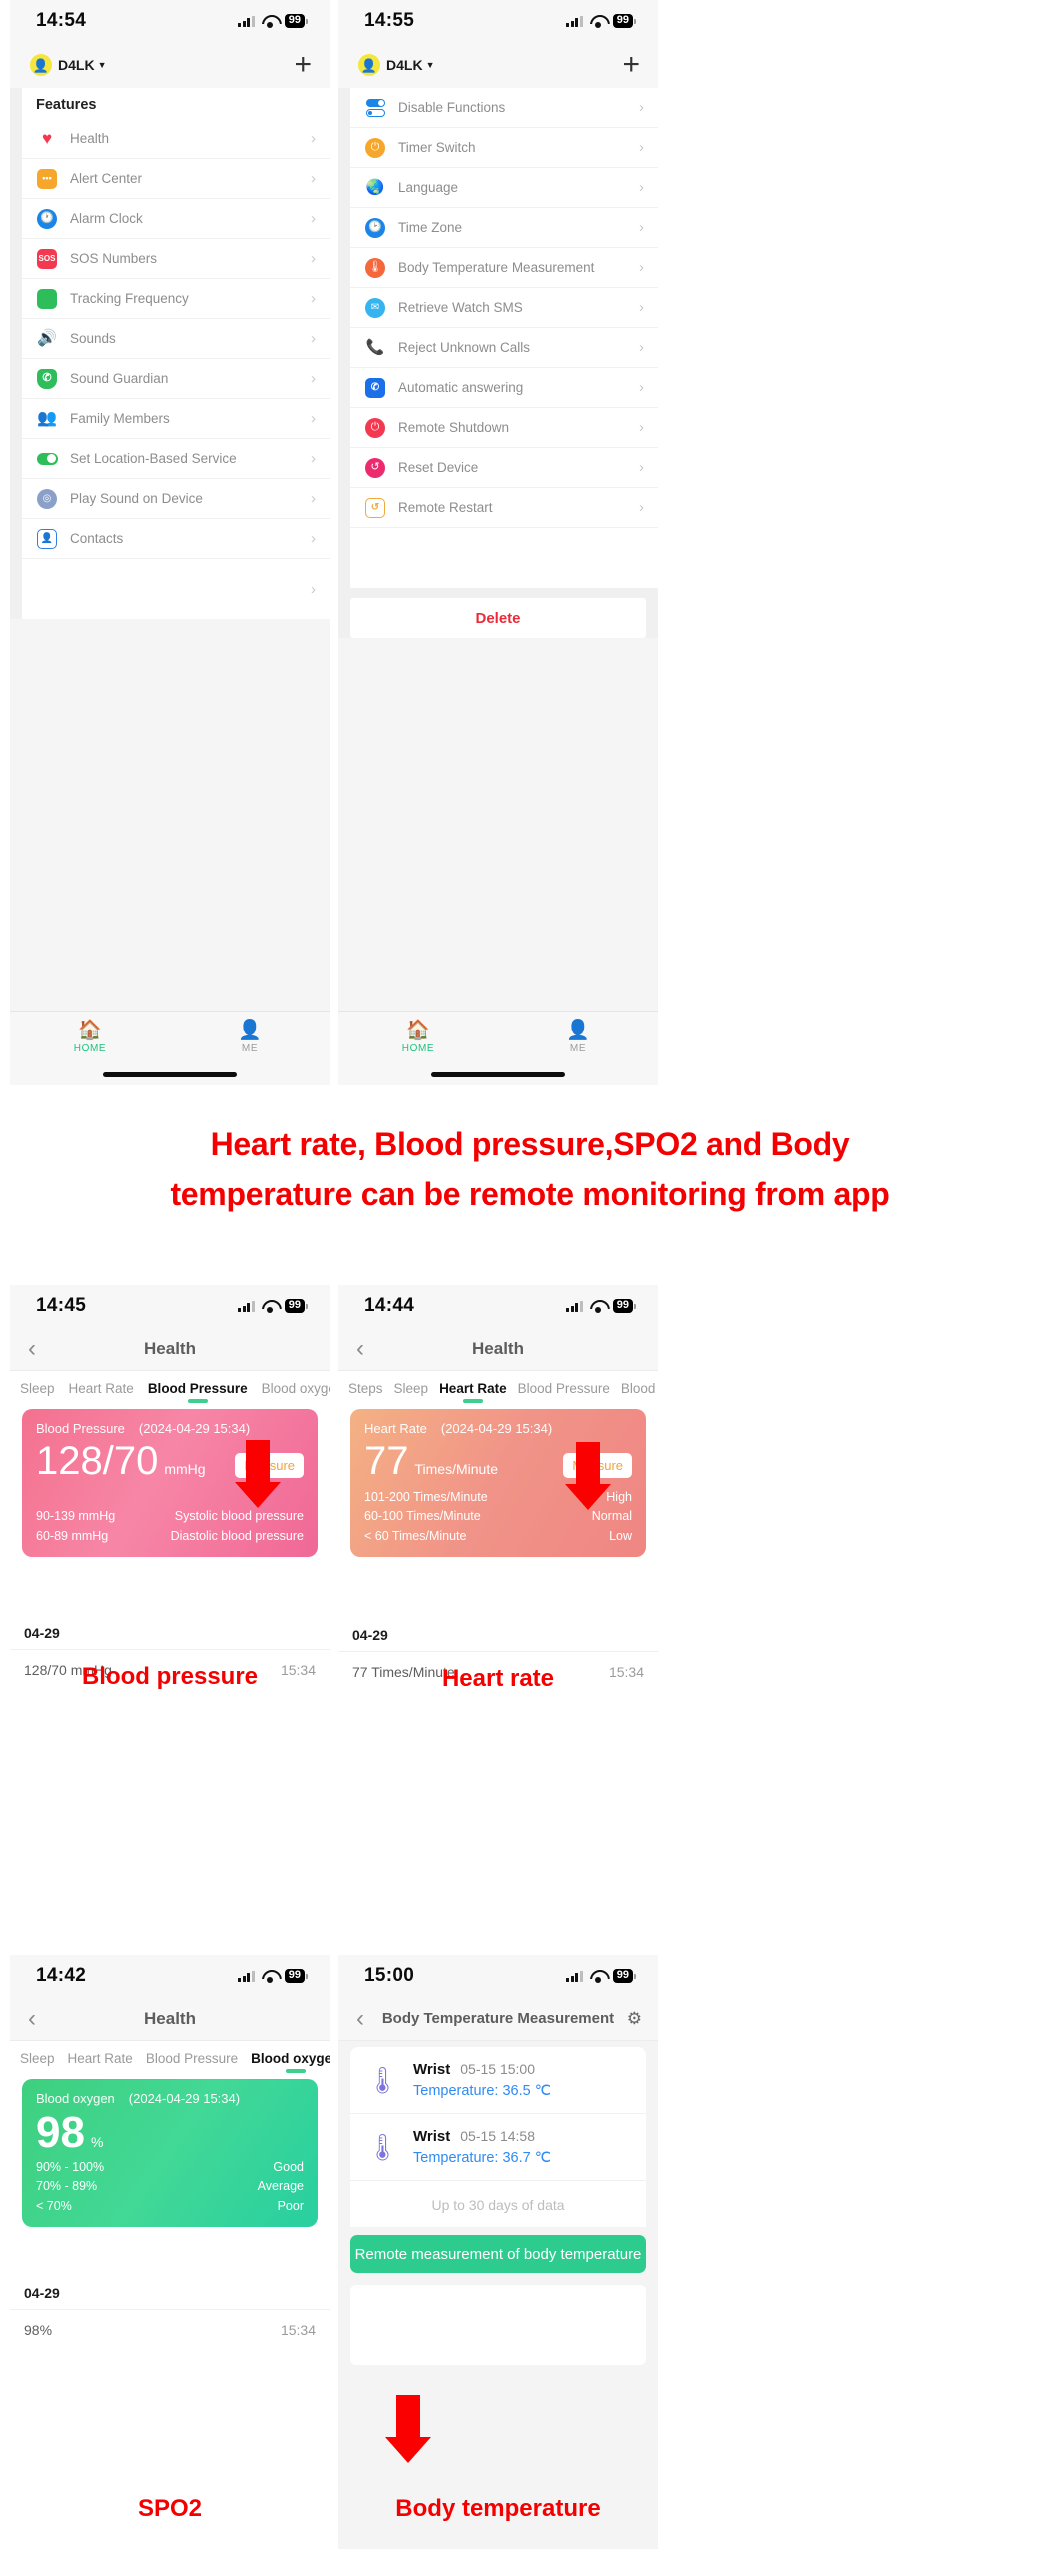 This screenshot has height=2549, width=1060. What do you see at coordinates (504, 308) in the screenshot?
I see `setting-row-retrieve-sms: ✉ Retrieve Watch SMS ›` at bounding box center [504, 308].